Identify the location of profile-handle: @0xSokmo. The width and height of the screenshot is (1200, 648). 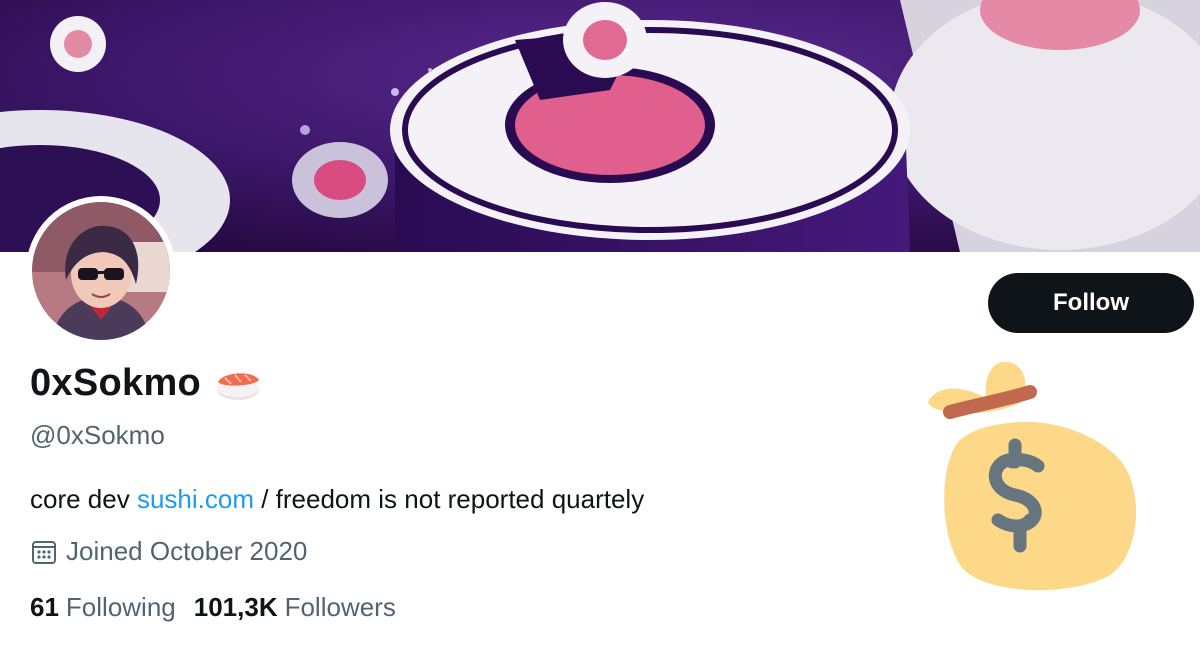
(97, 435).